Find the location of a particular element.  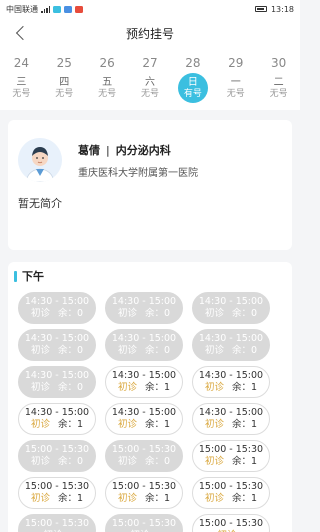

date-pill: 五无号 is located at coordinates (107, 88).